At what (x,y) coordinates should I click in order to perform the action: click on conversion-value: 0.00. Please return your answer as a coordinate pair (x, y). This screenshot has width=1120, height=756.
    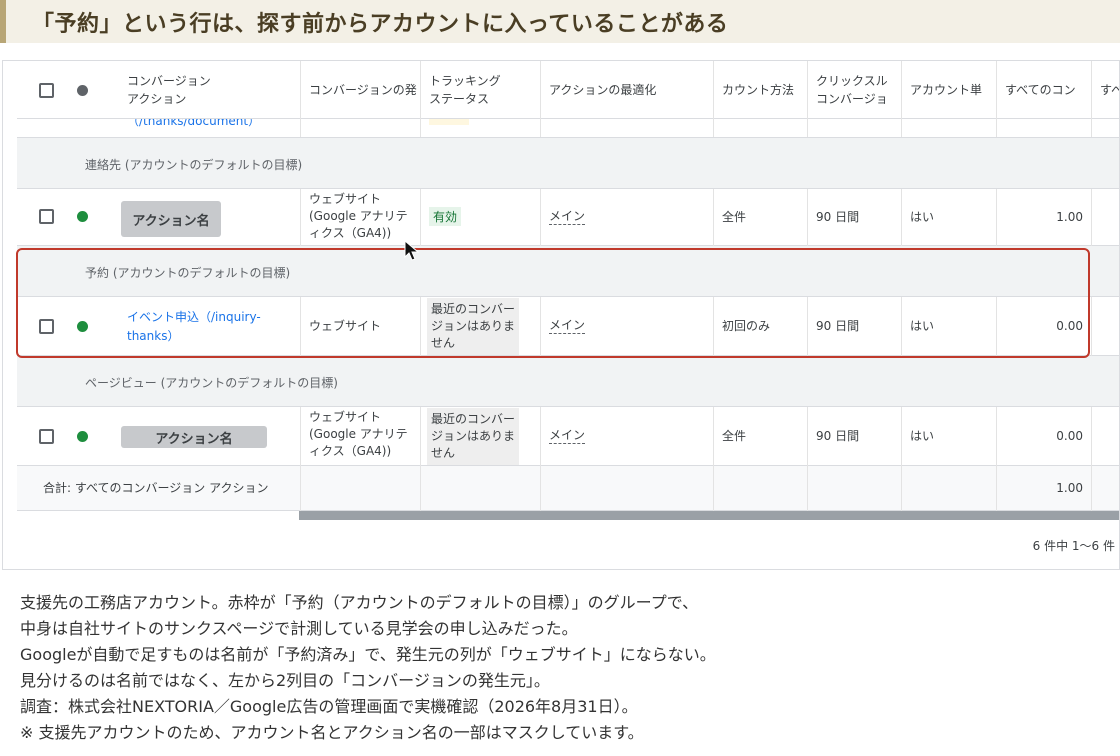
    Looking at the image, I should click on (1069, 436).